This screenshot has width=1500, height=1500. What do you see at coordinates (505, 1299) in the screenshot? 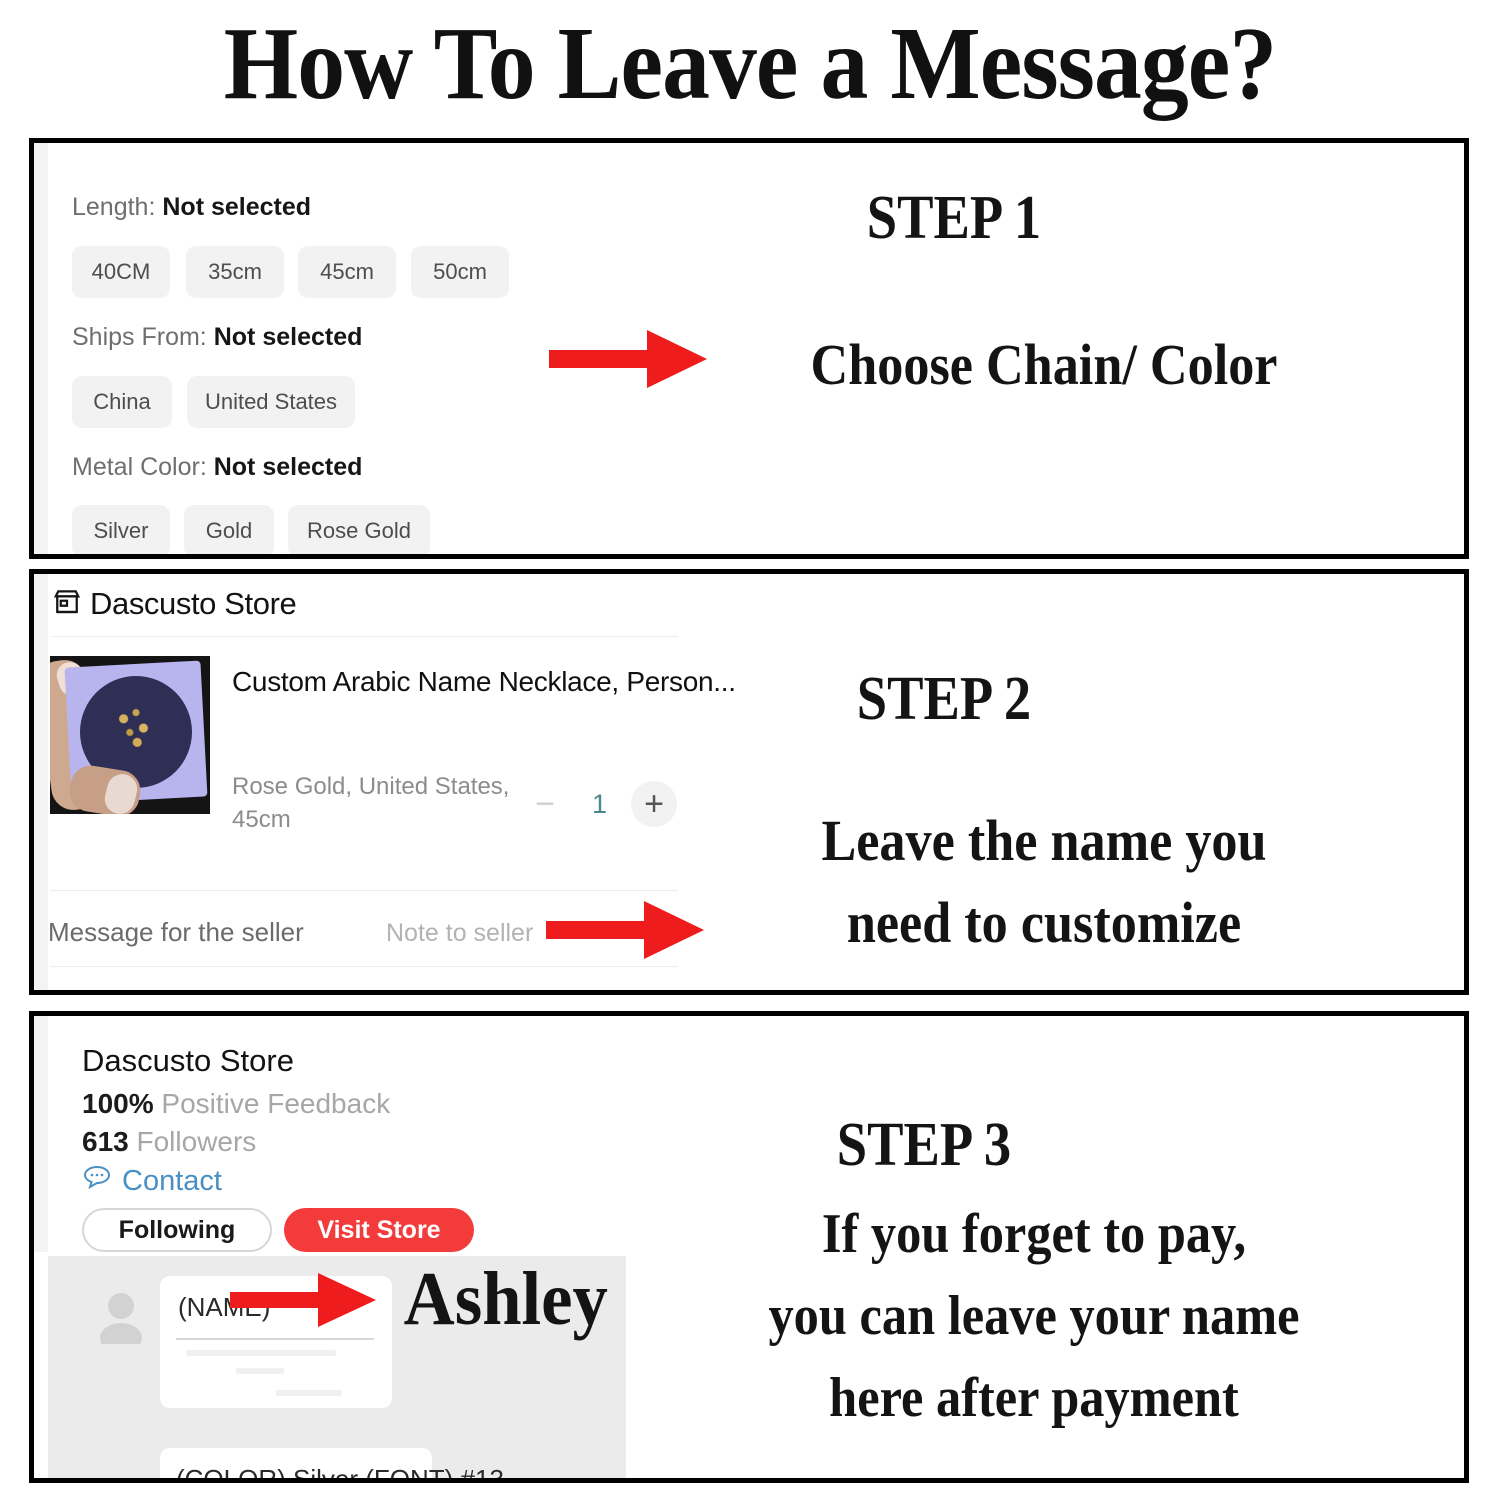
I see `annotation-ashley: Ashley` at bounding box center [505, 1299].